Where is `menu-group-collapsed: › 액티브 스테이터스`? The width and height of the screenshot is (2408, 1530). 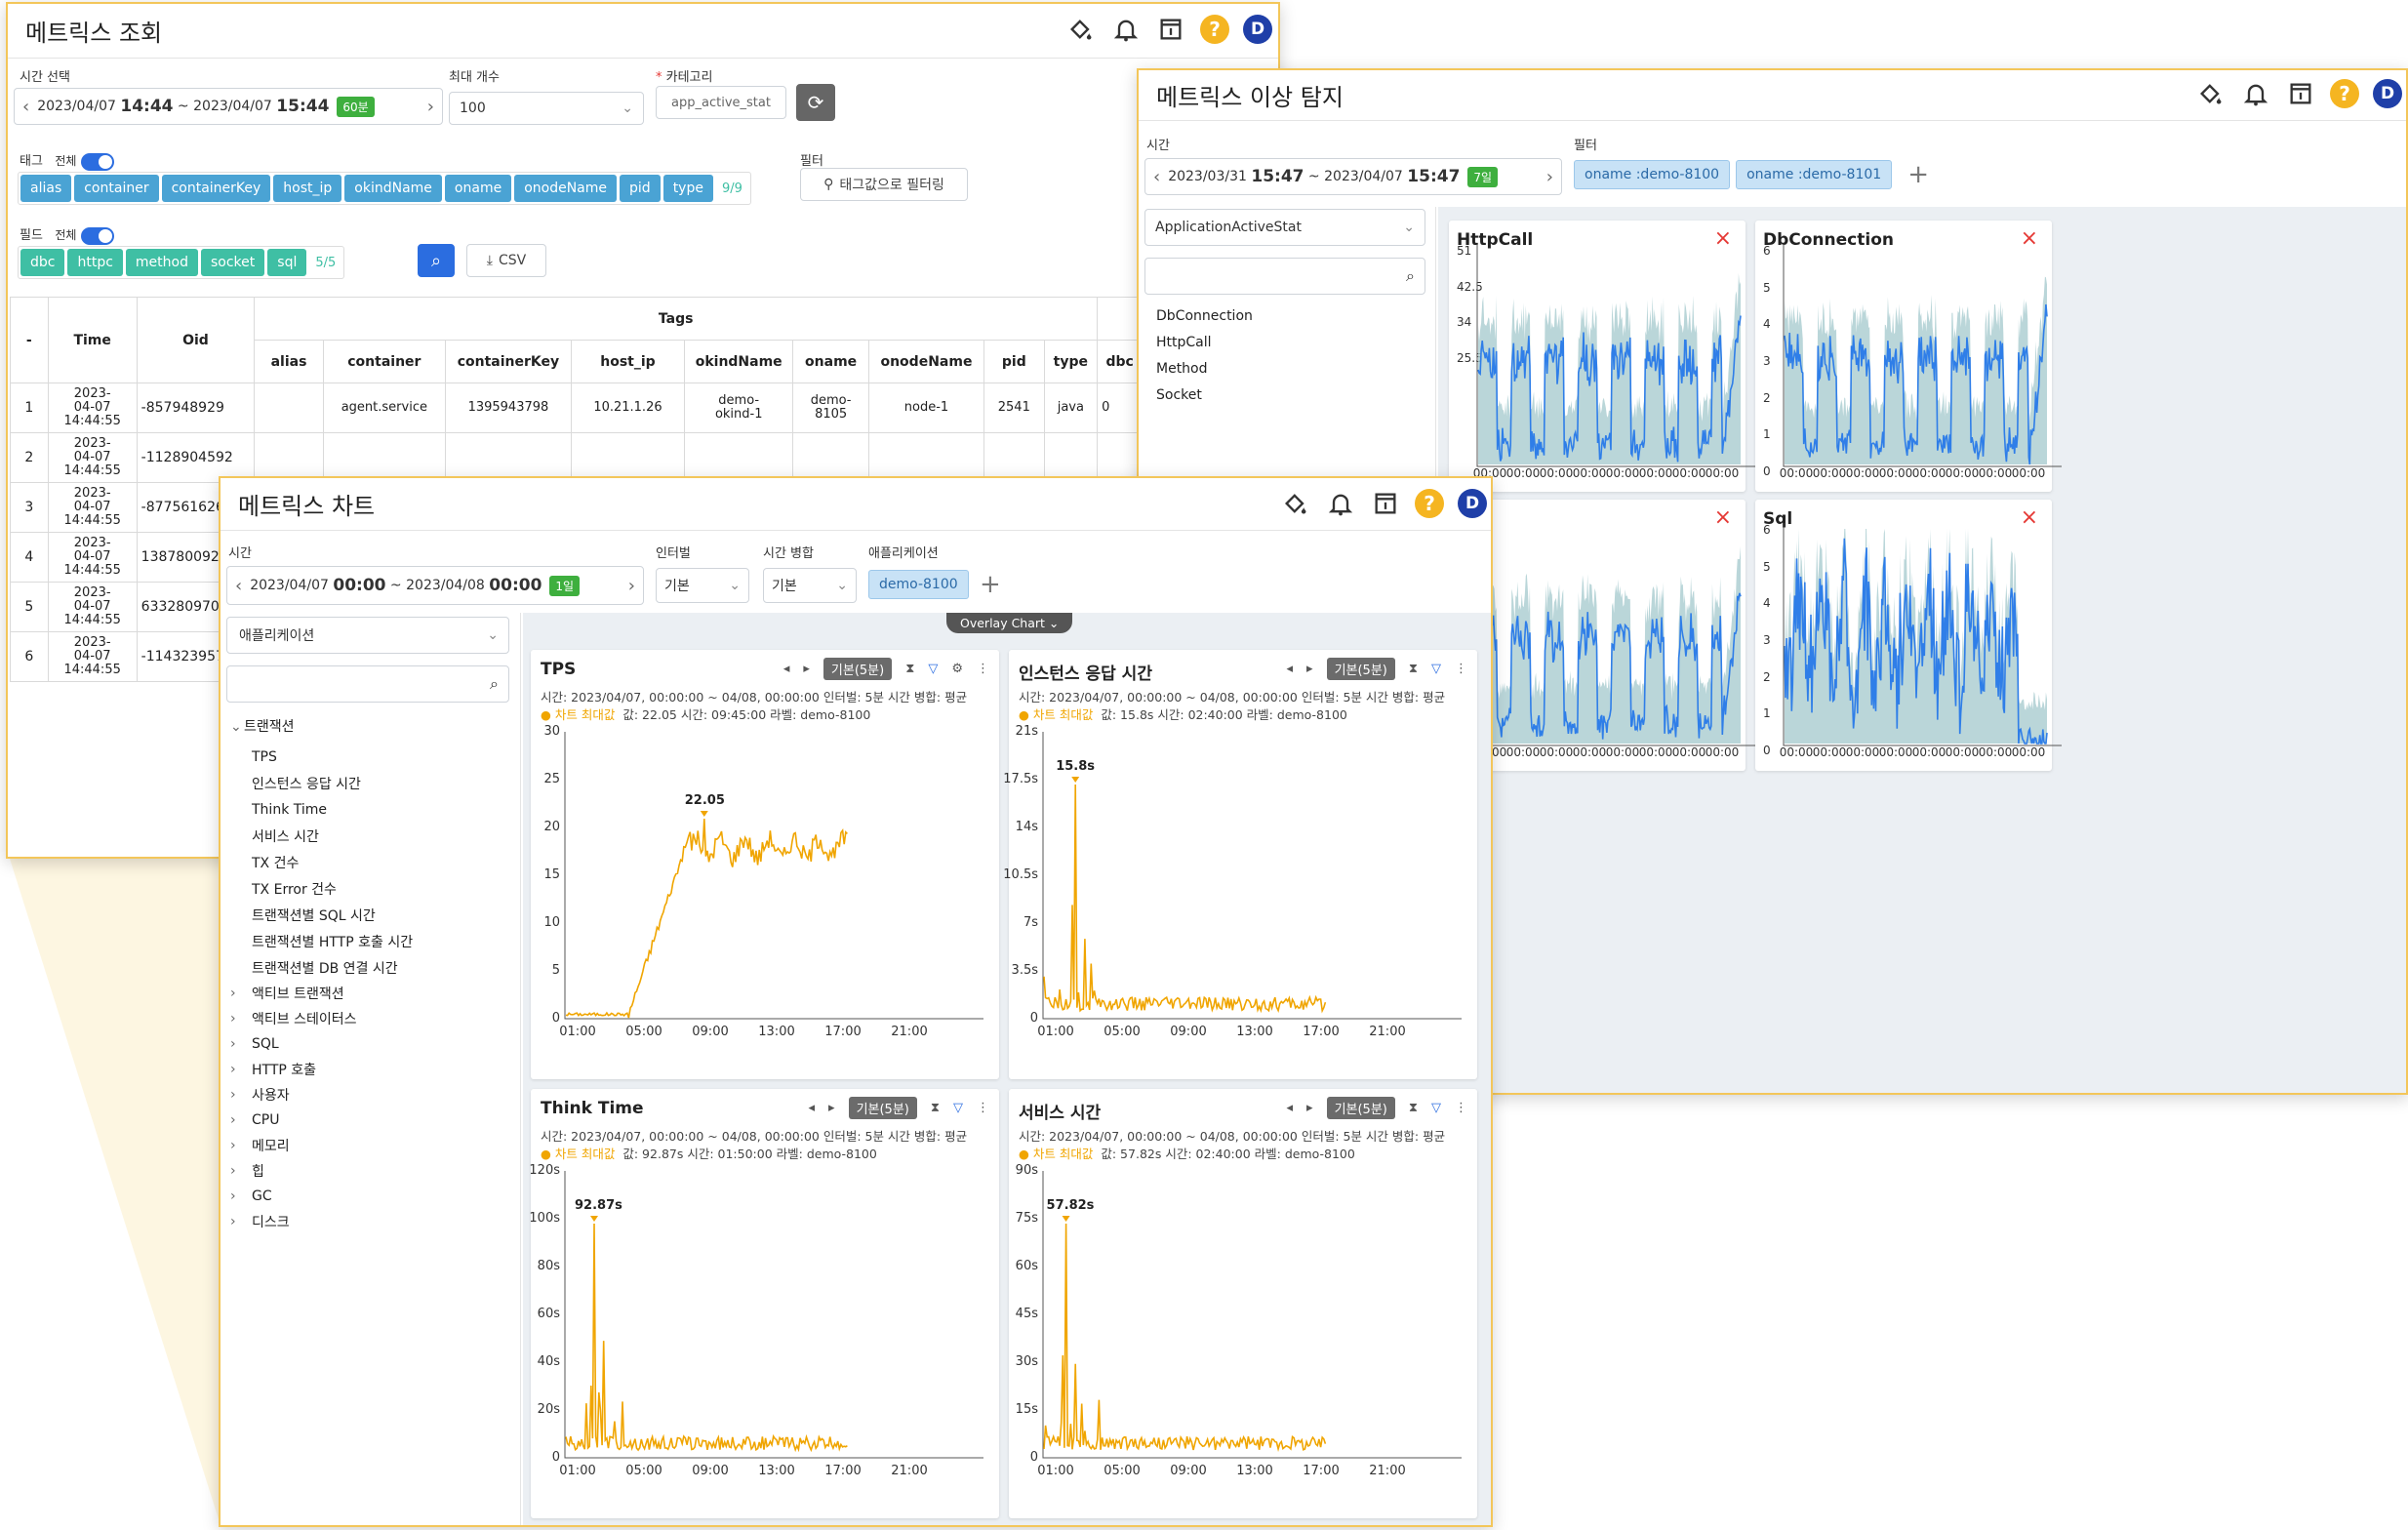 menu-group-collapsed: › 액티브 스테이터스 is located at coordinates (322, 1018).